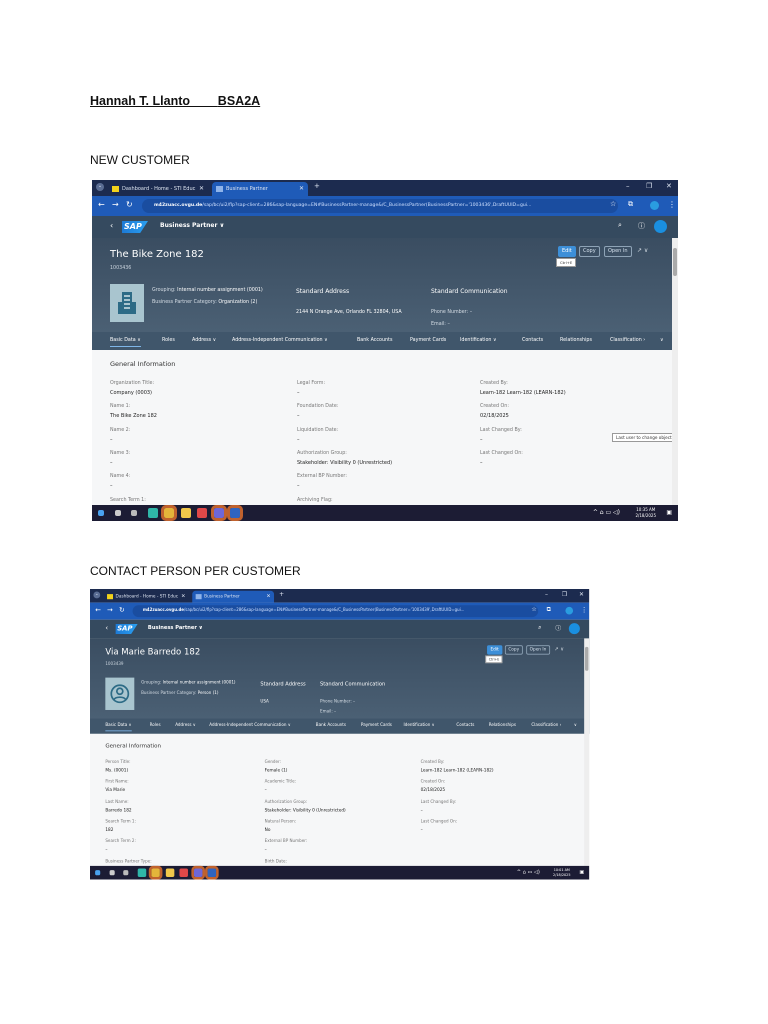 Image resolution: width=768 pixels, height=1024 pixels. I want to click on nav-item: Address ∨, so click(185, 726).